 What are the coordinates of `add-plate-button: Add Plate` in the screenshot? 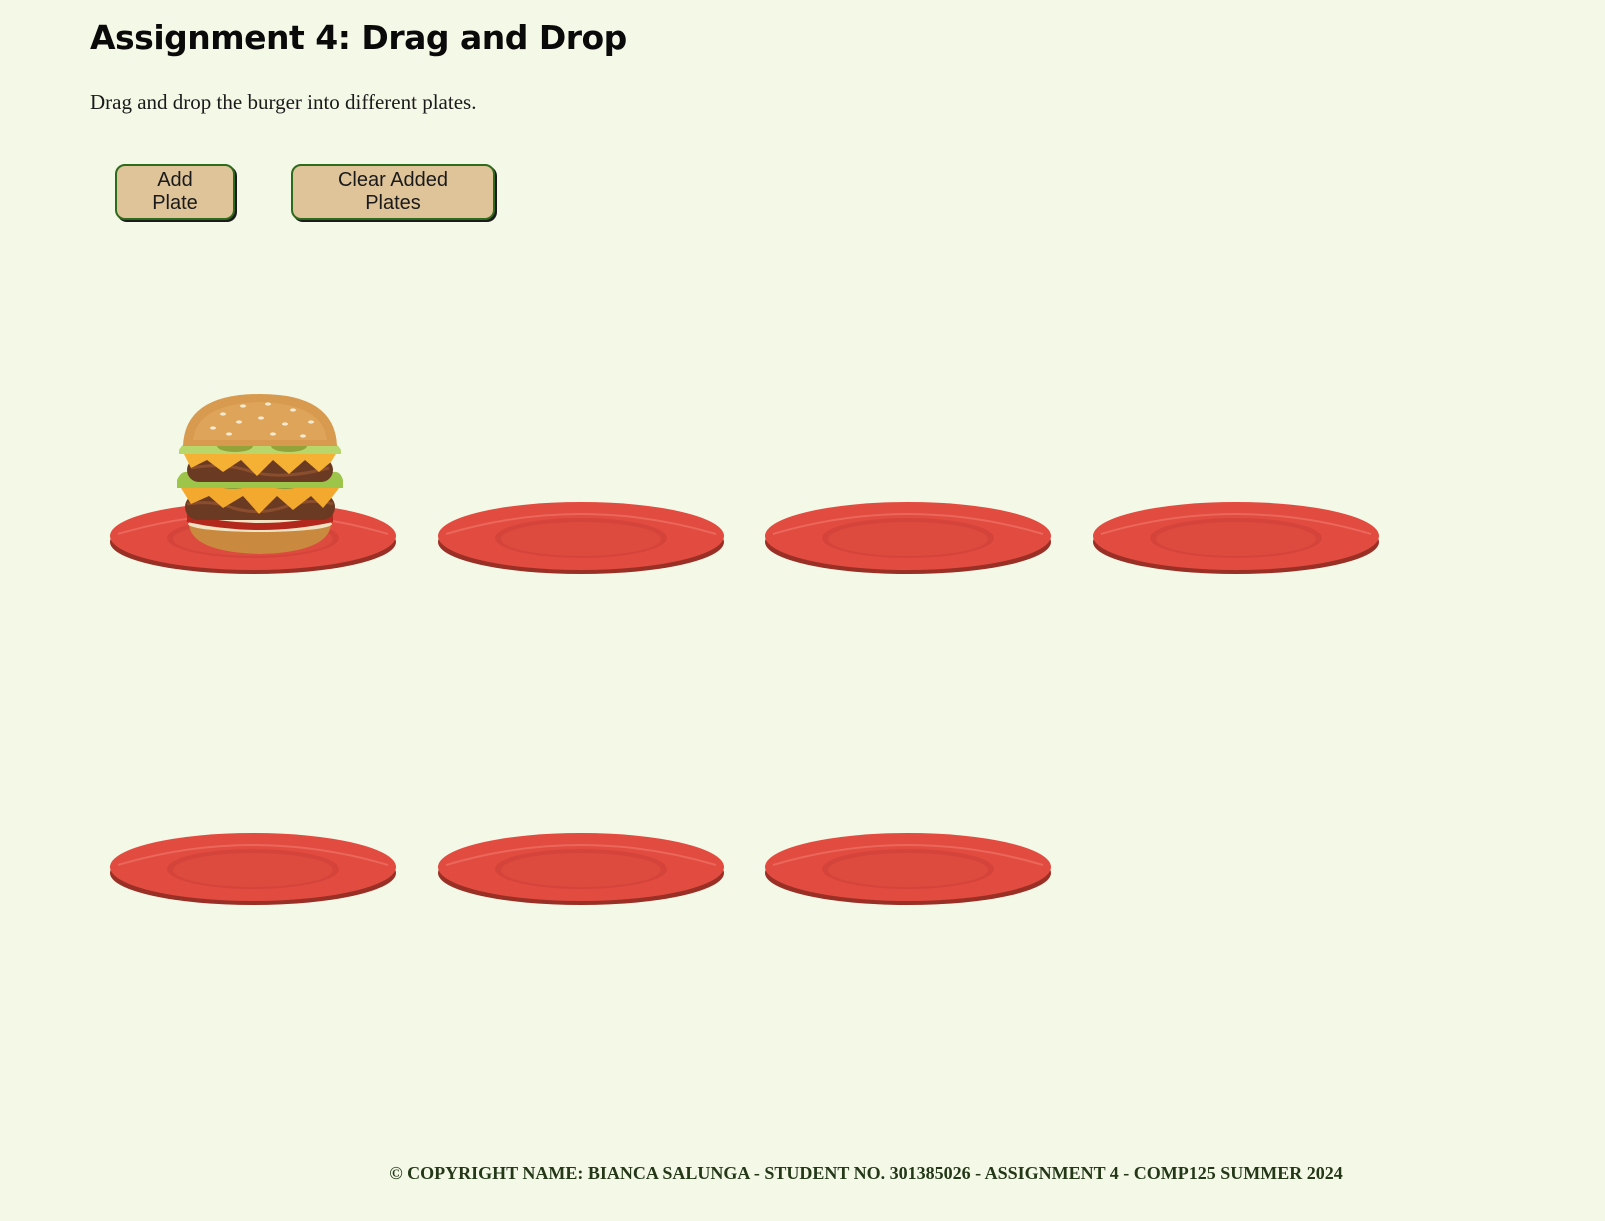 It's located at (175, 192).